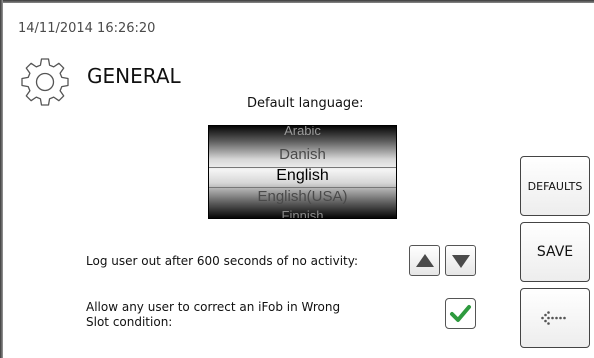 The height and width of the screenshot is (358, 594). I want to click on triangle-up-icon, so click(425, 260).